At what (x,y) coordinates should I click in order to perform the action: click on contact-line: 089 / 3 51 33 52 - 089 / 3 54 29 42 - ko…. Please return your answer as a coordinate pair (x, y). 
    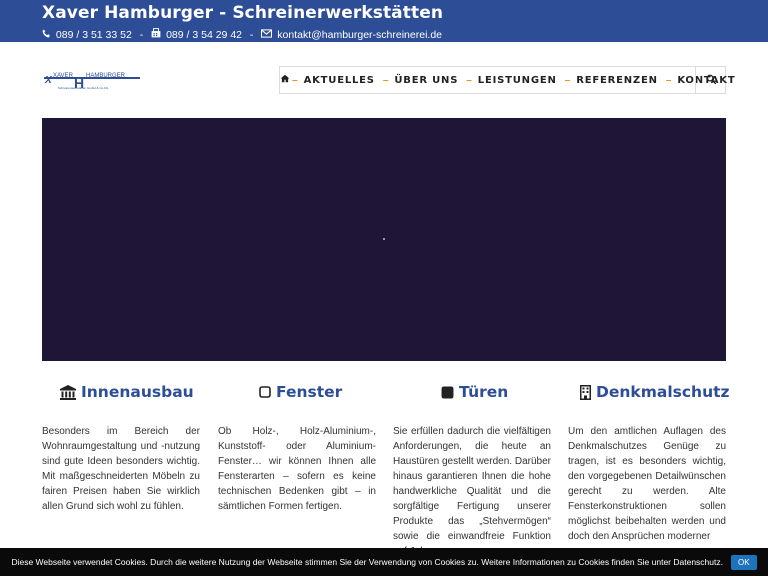
    Looking at the image, I should click on (242, 34).